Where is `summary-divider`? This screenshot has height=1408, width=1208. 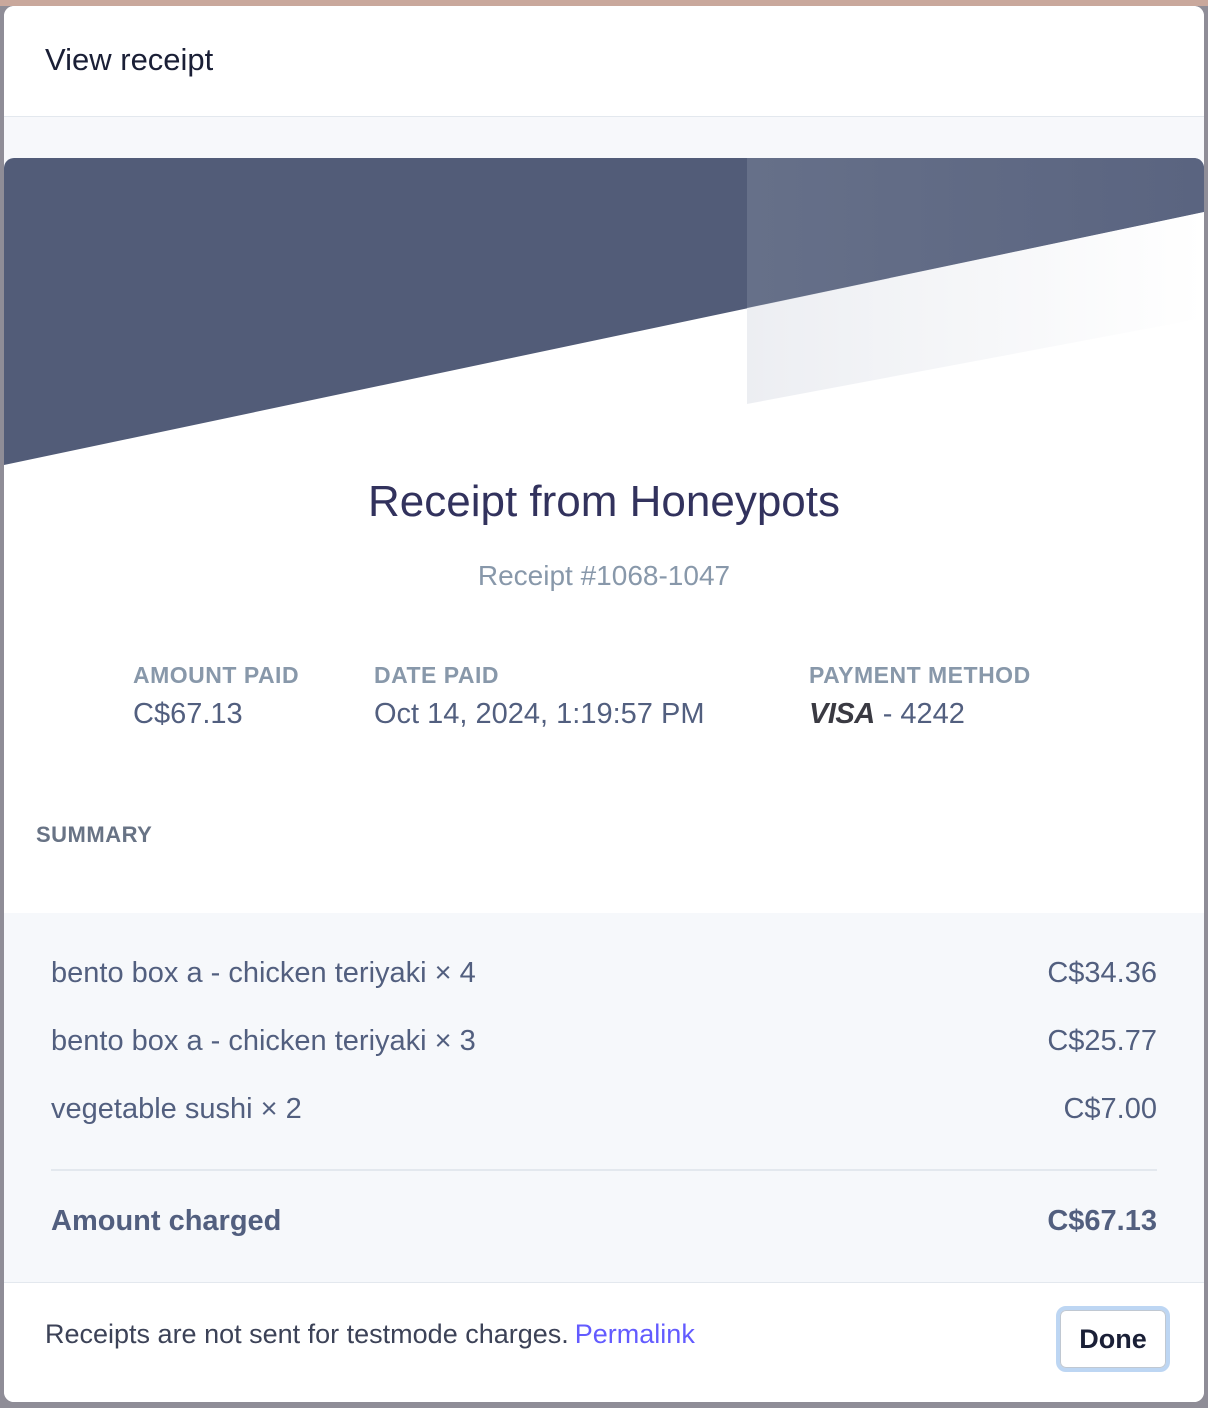
summary-divider is located at coordinates (604, 1170).